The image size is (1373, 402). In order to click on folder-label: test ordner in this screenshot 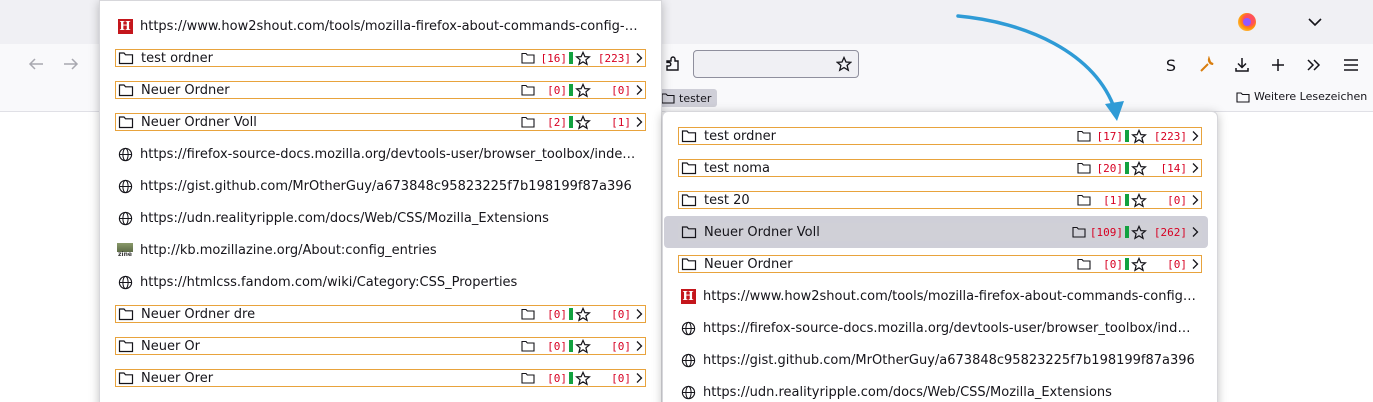, I will do `click(177, 58)`.